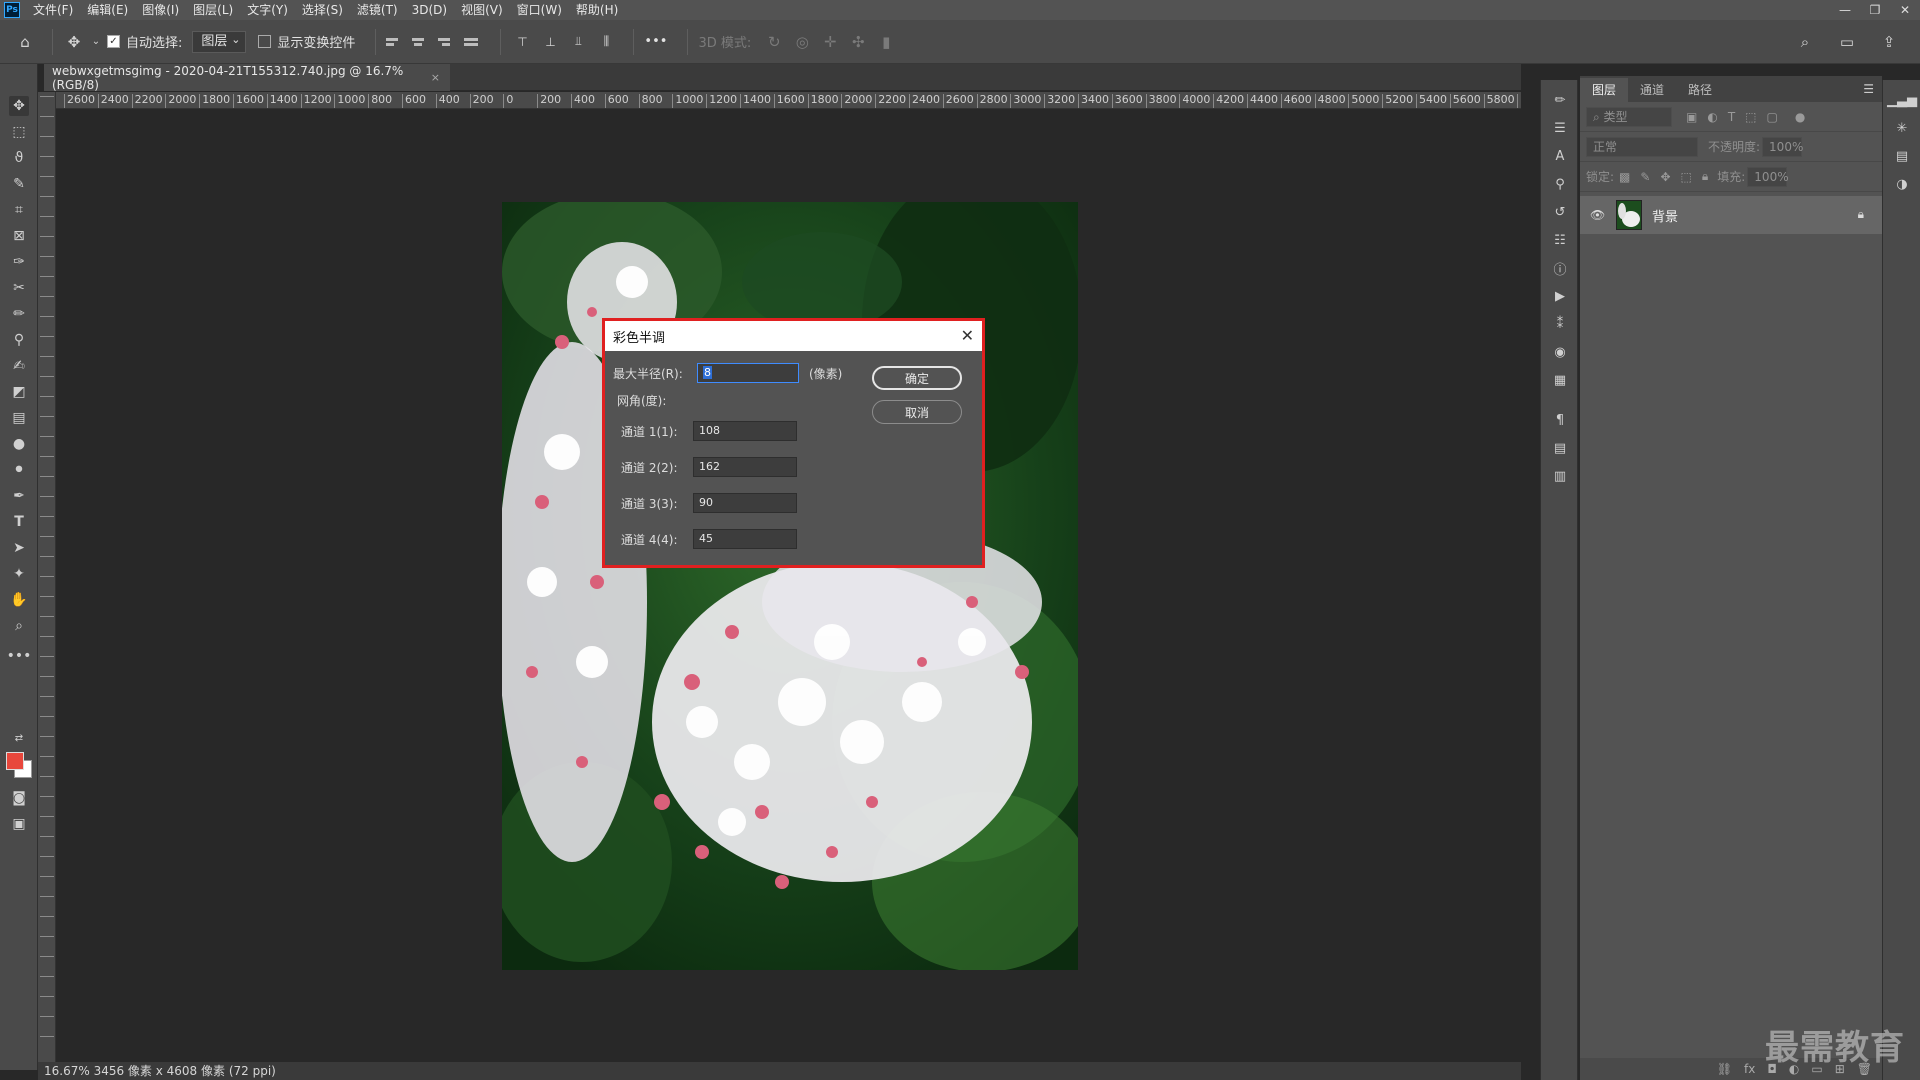 This screenshot has width=1920, height=1080. What do you see at coordinates (1705, 176) in the screenshot?
I see `lock-all-icon: 🔒︎` at bounding box center [1705, 176].